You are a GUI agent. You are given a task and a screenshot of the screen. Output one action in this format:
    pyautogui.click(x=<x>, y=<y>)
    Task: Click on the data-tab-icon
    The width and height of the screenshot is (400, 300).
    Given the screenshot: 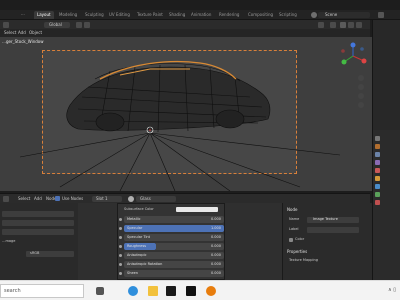 What is the action you would take?
    pyautogui.click(x=377, y=194)
    